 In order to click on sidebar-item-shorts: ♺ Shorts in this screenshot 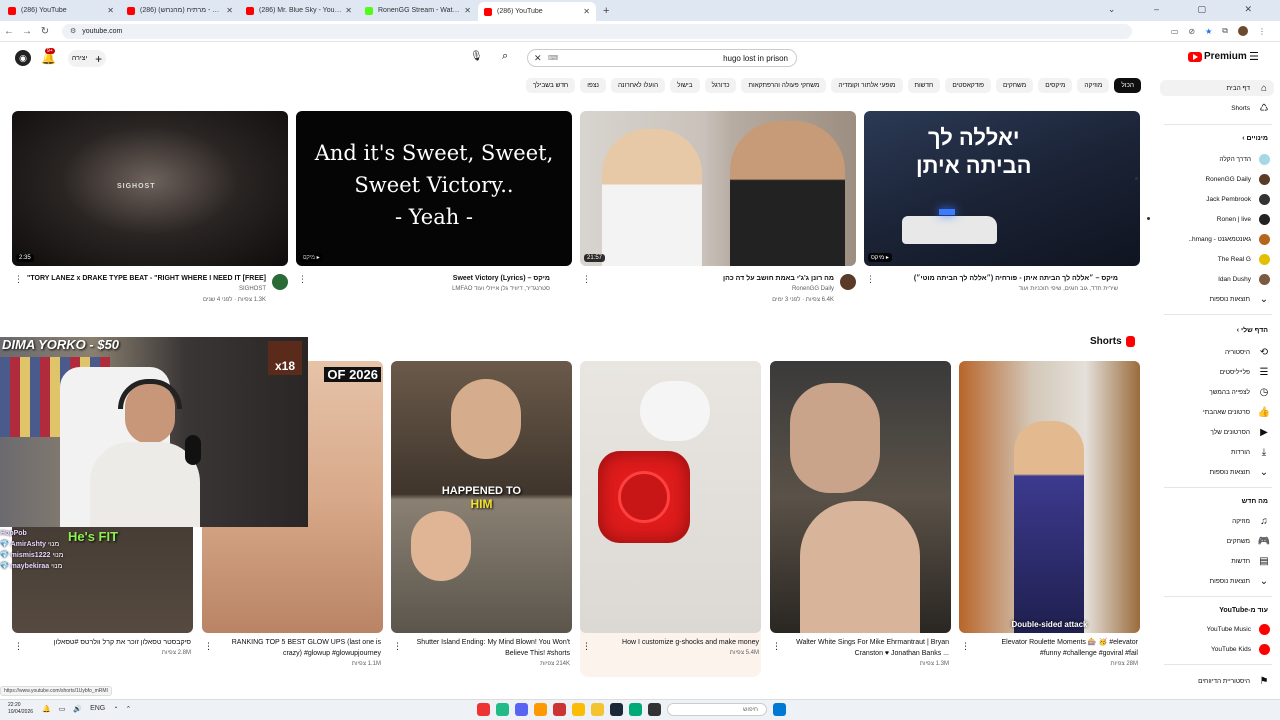, I will do `click(1250, 108)`.